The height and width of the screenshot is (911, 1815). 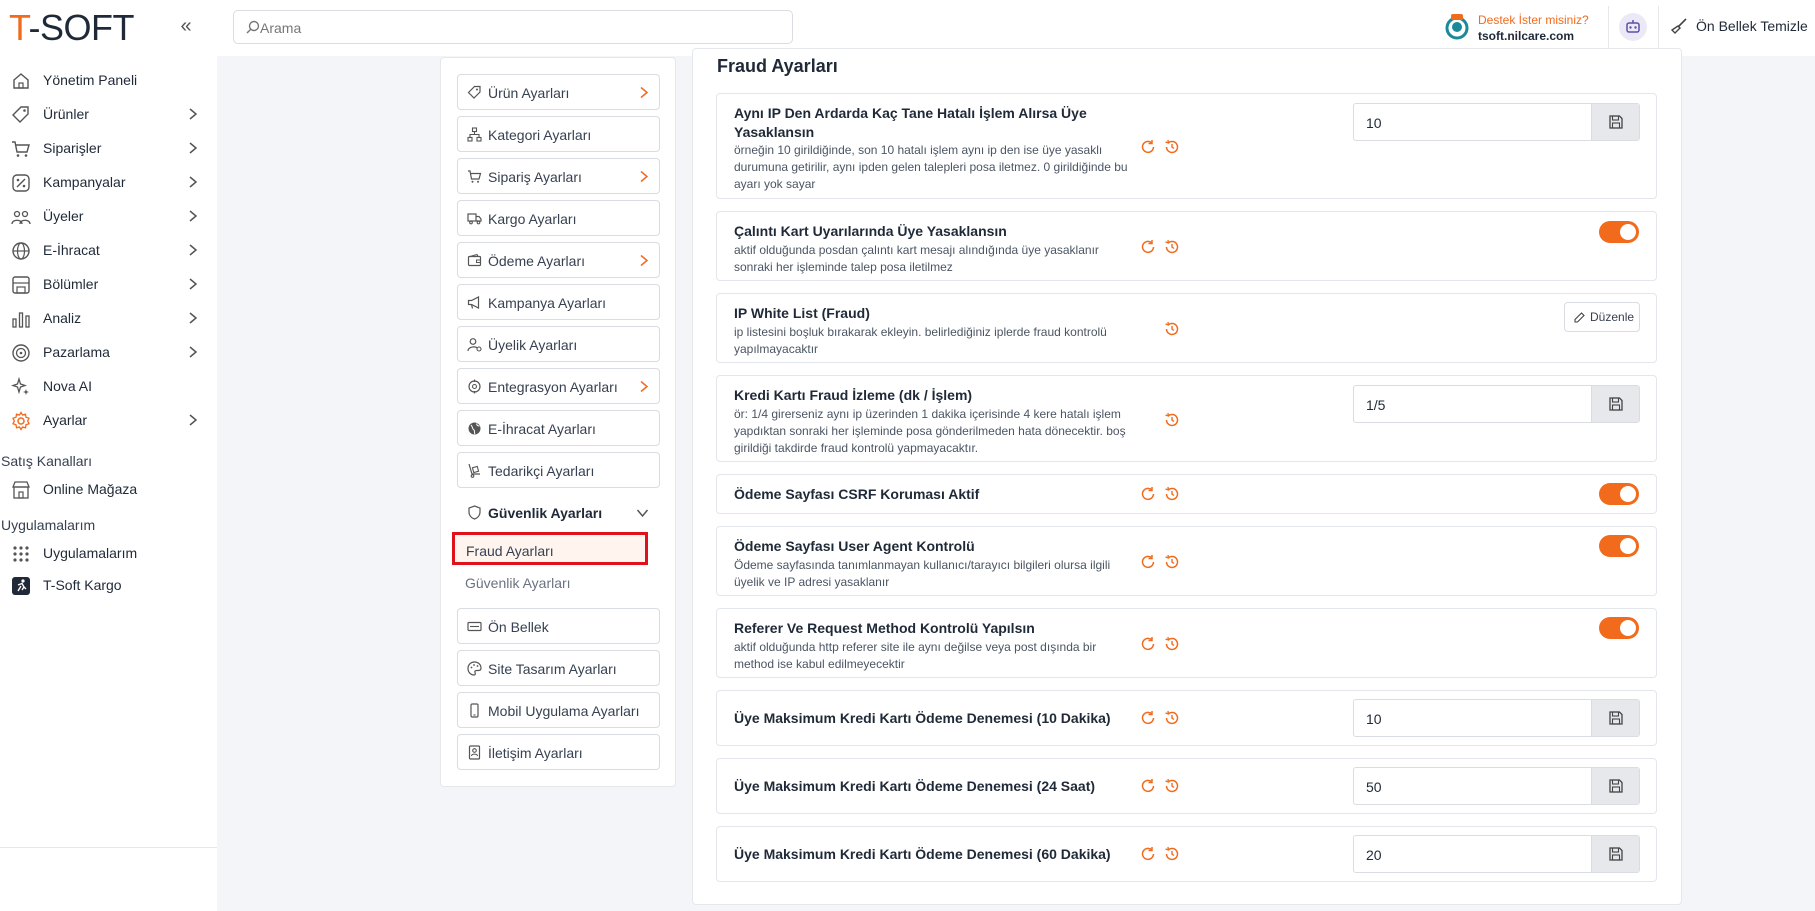 What do you see at coordinates (105, 250) in the screenshot?
I see `sidebar-item-export: E-İhracat` at bounding box center [105, 250].